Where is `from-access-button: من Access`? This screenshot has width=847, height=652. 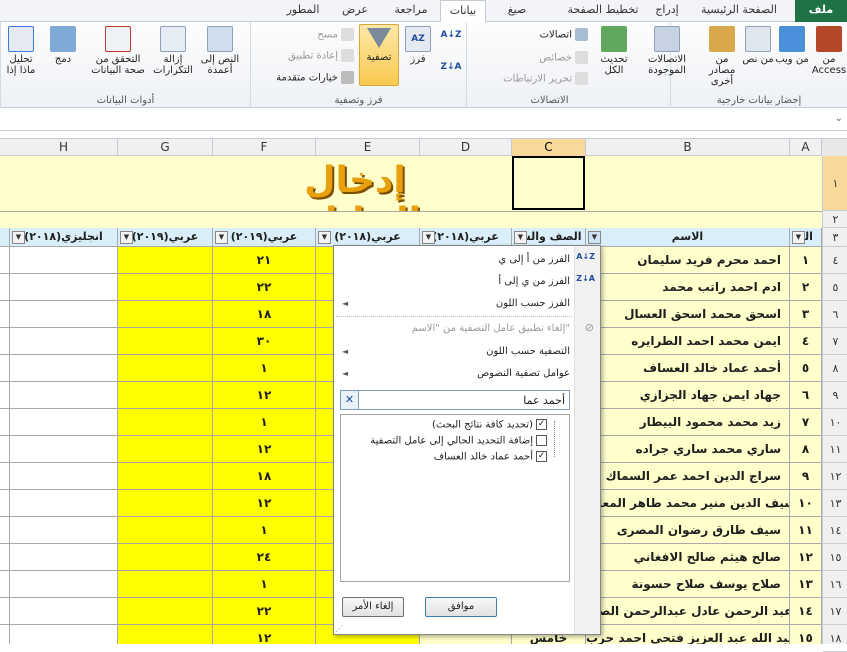
from-access-button: من Access is located at coordinates (828, 51).